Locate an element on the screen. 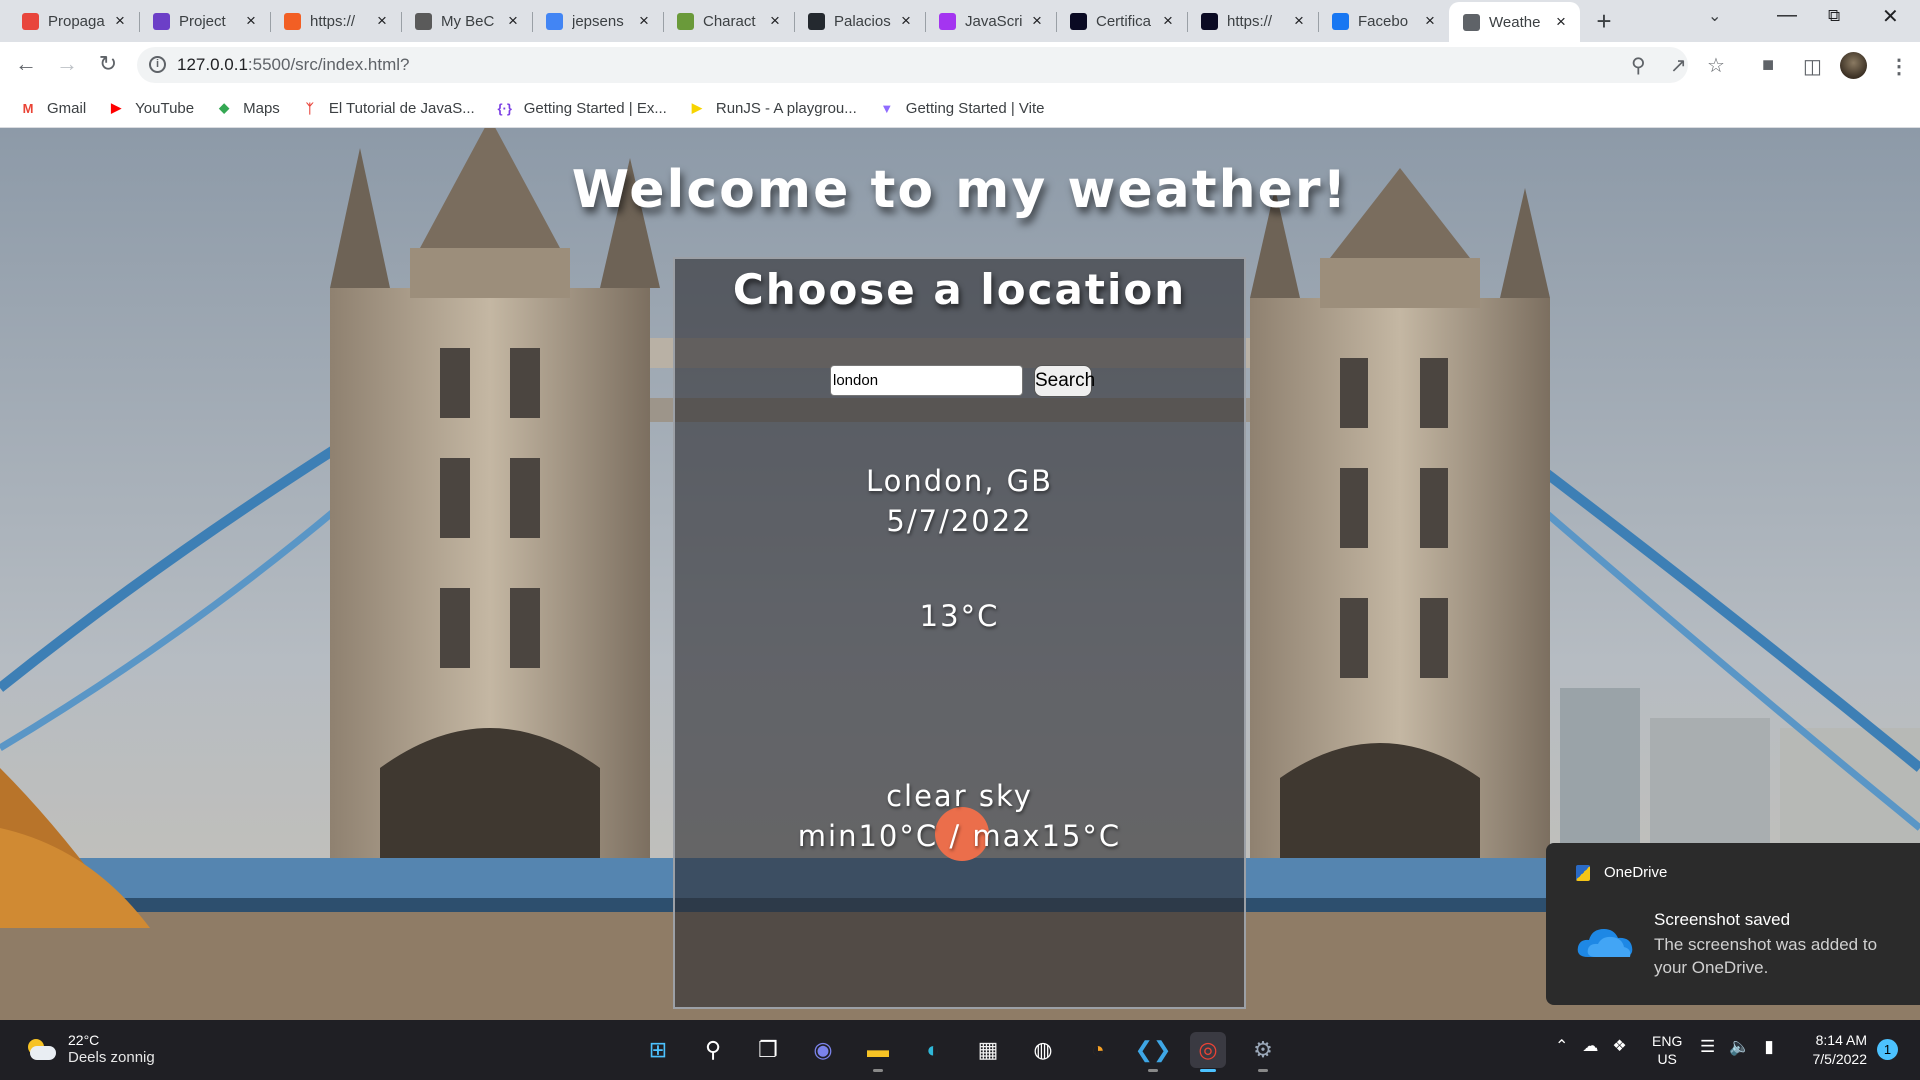  browser-tab: Propaga × is located at coordinates (73, 21).